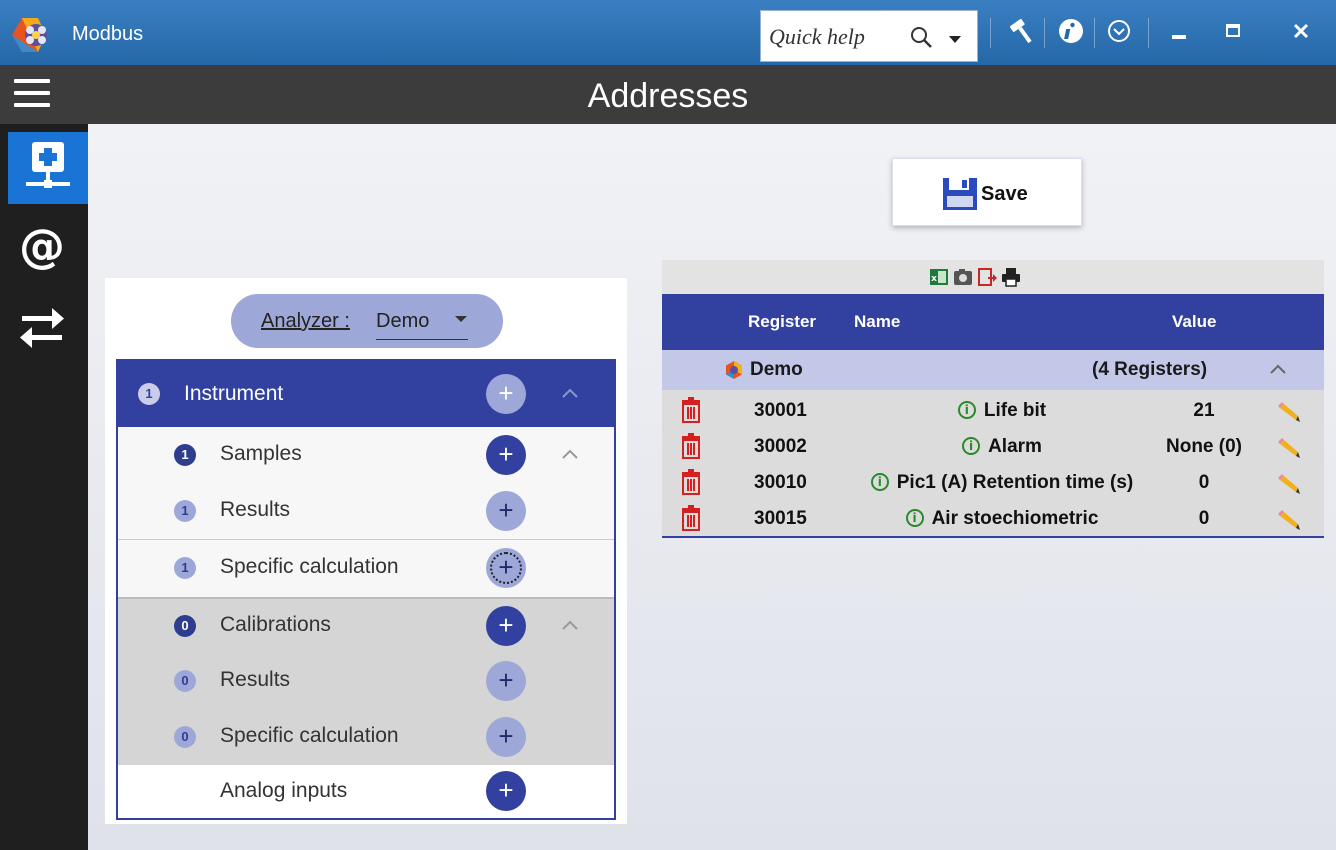  I want to click on add-sample-button: +, so click(506, 455).